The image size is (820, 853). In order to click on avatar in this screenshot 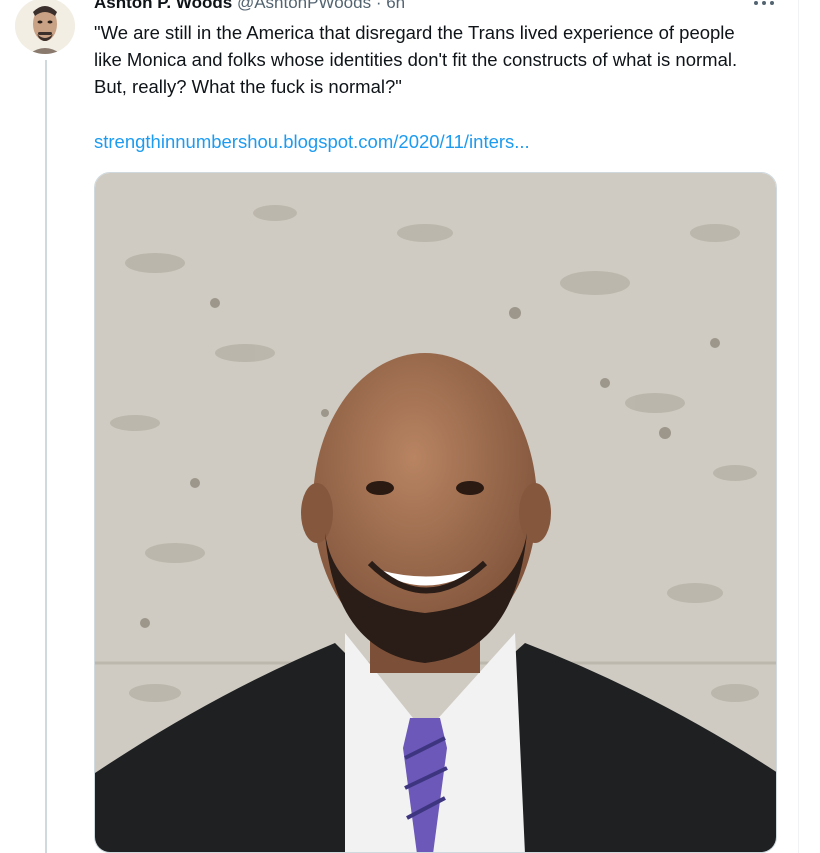, I will do `click(45, 27)`.